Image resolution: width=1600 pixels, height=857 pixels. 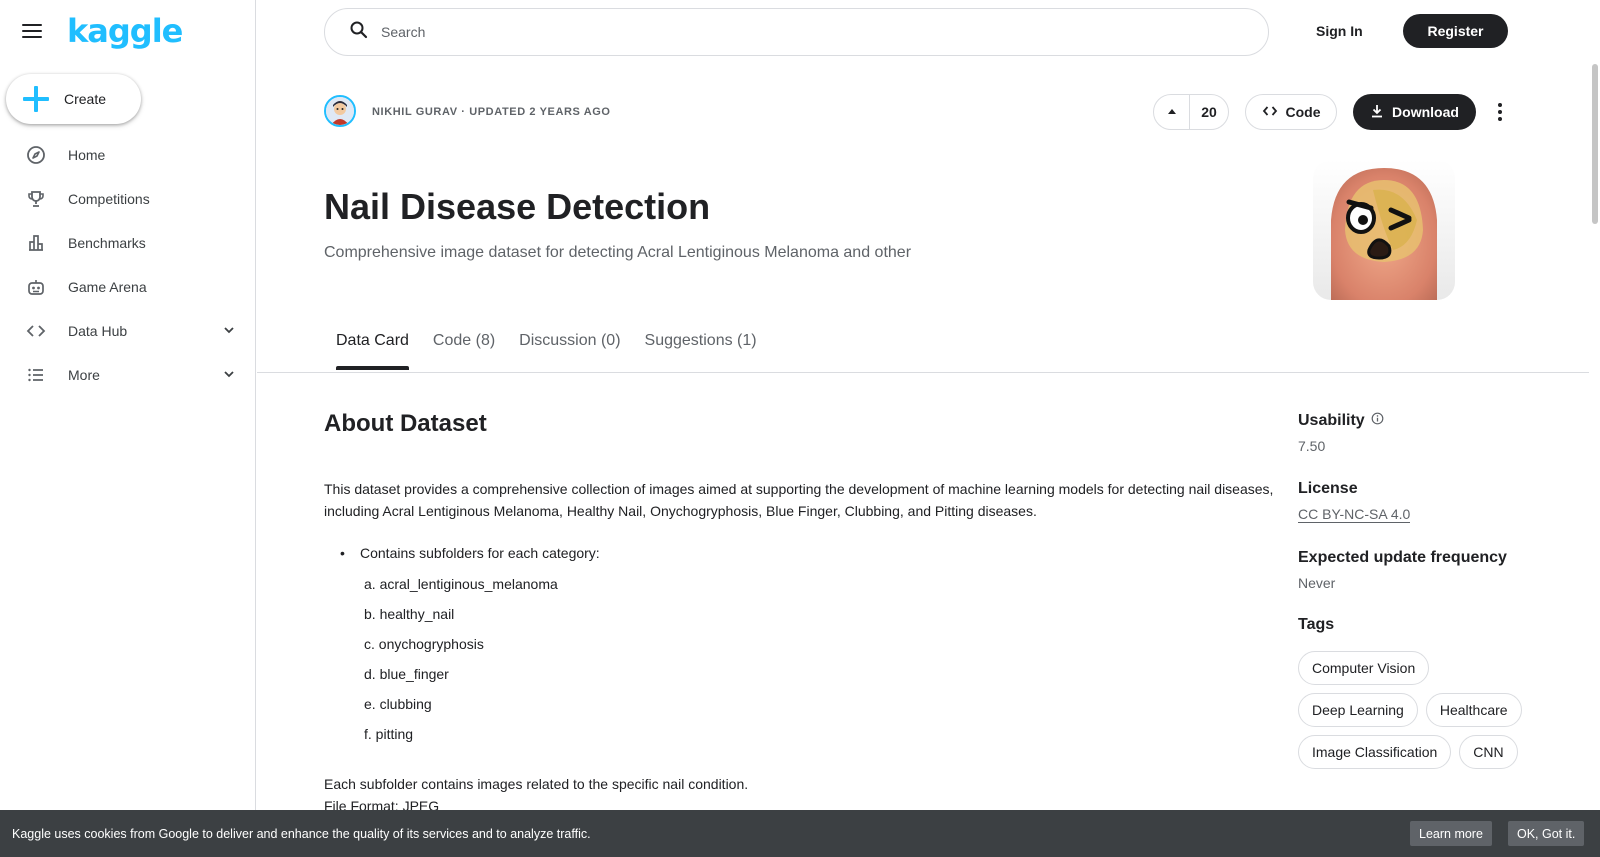 What do you see at coordinates (1364, 668) in the screenshot?
I see `tag-chip: Computer Vision` at bounding box center [1364, 668].